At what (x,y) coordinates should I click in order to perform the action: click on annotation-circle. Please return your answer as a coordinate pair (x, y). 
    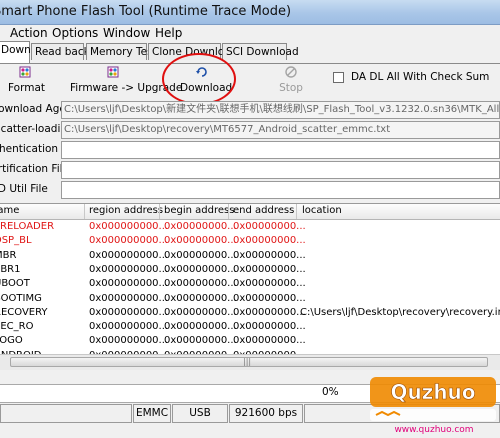
    Looking at the image, I should click on (199, 79).